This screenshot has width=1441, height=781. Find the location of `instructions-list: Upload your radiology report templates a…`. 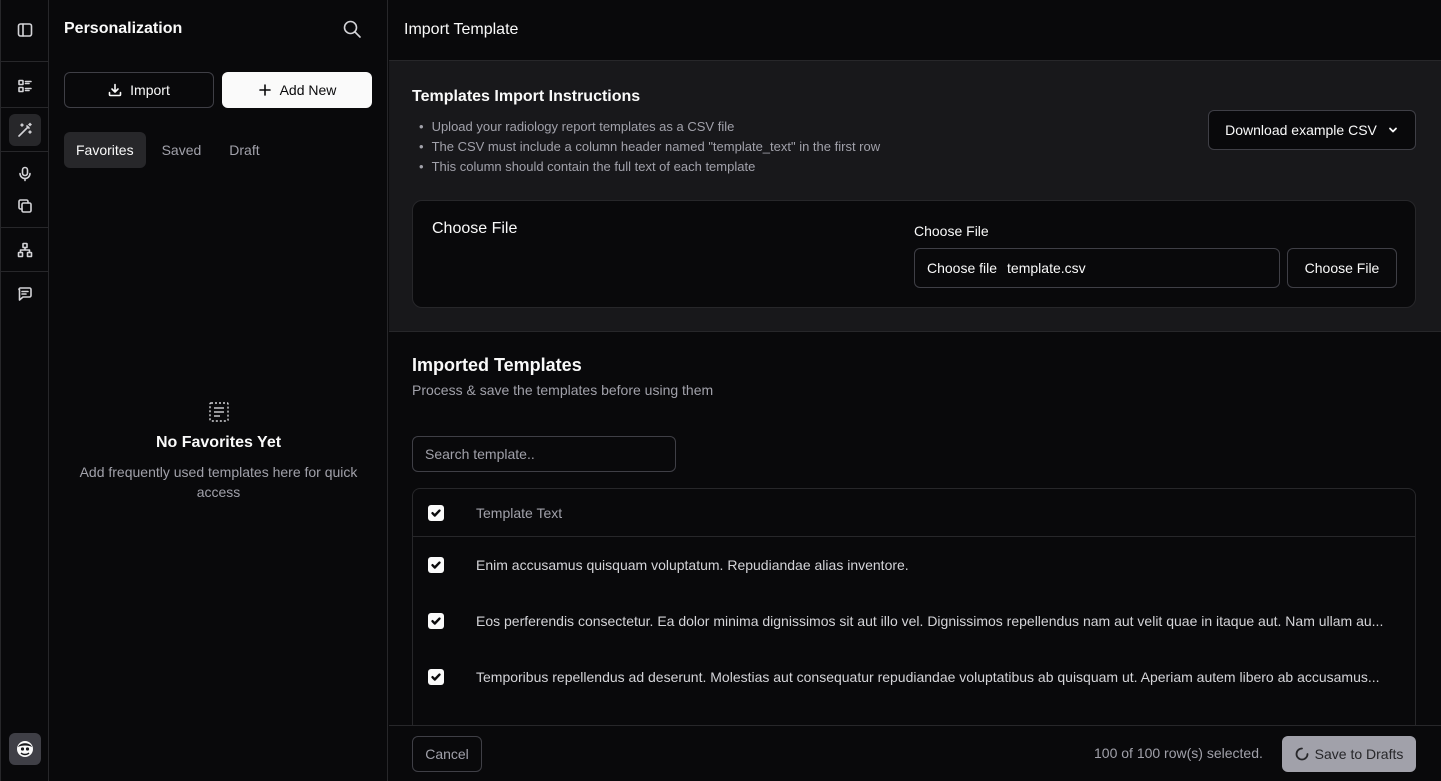

instructions-list: Upload your radiology report templates a… is located at coordinates (650, 147).